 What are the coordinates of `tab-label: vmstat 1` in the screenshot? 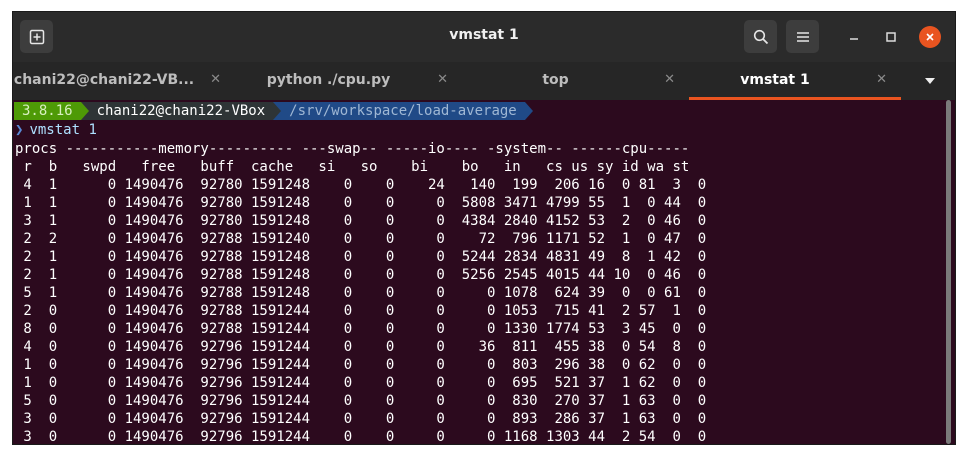 It's located at (775, 80).